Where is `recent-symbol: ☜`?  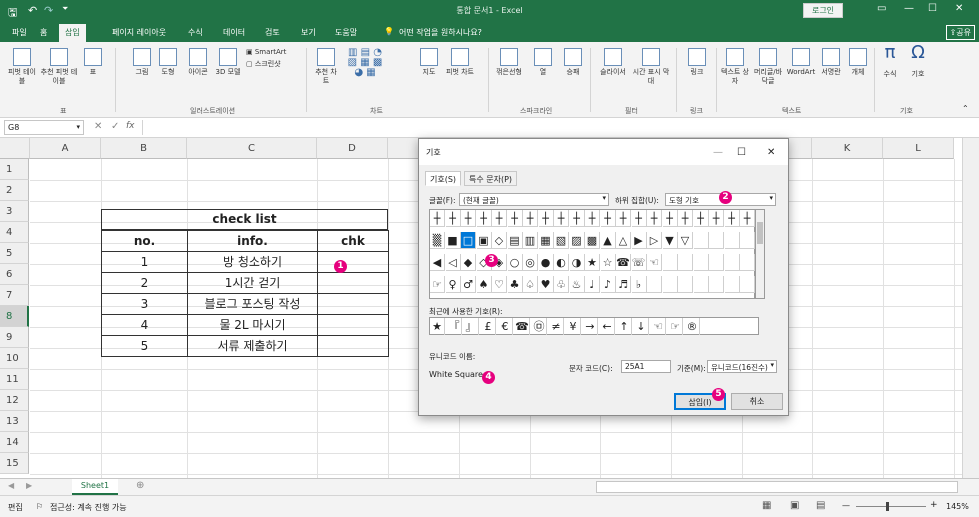 recent-symbol: ☜ is located at coordinates (658, 326).